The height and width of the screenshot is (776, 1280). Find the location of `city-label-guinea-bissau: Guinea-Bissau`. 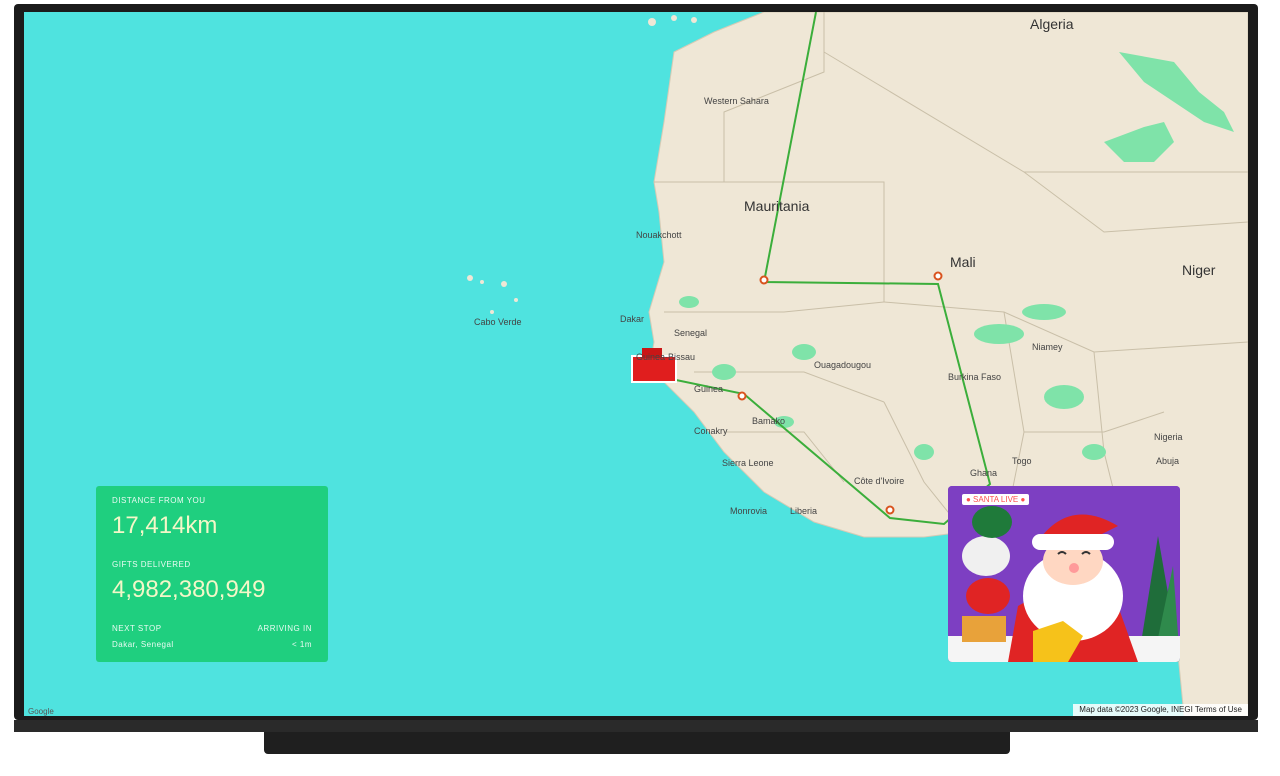

city-label-guinea-bissau: Guinea-Bissau is located at coordinates (666, 357).